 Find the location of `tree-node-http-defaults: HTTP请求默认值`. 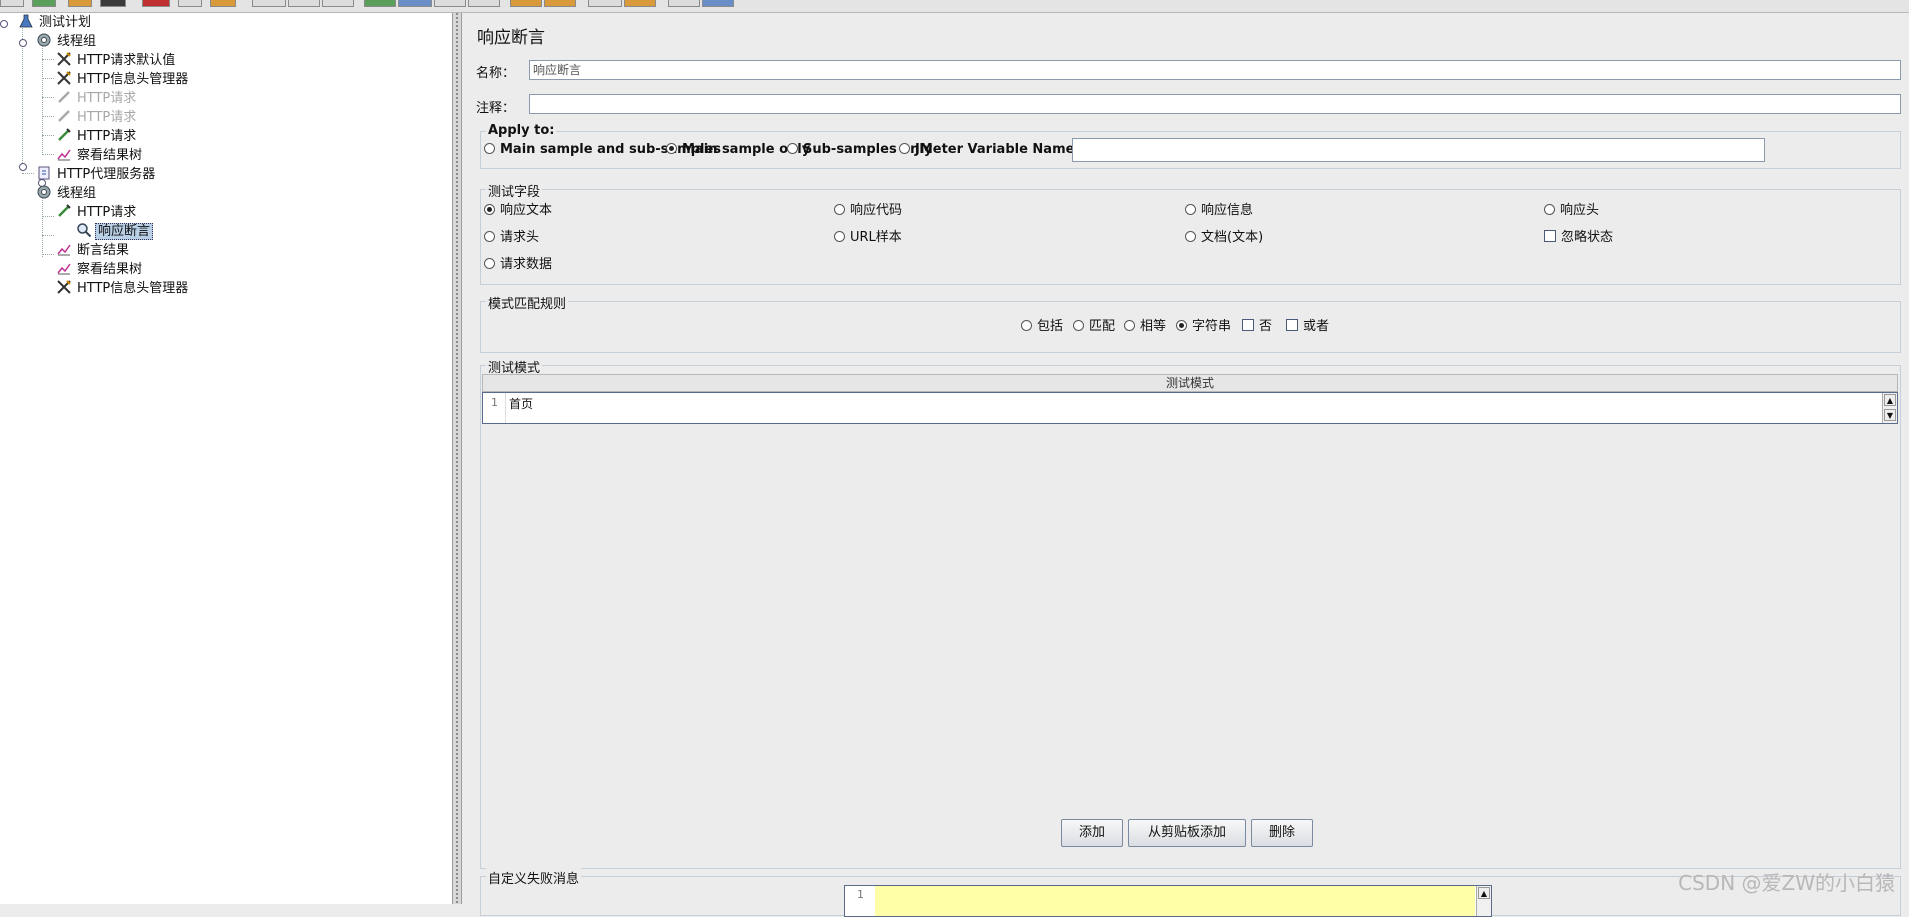

tree-node-http-defaults: HTTP请求默认值 is located at coordinates (116, 60).